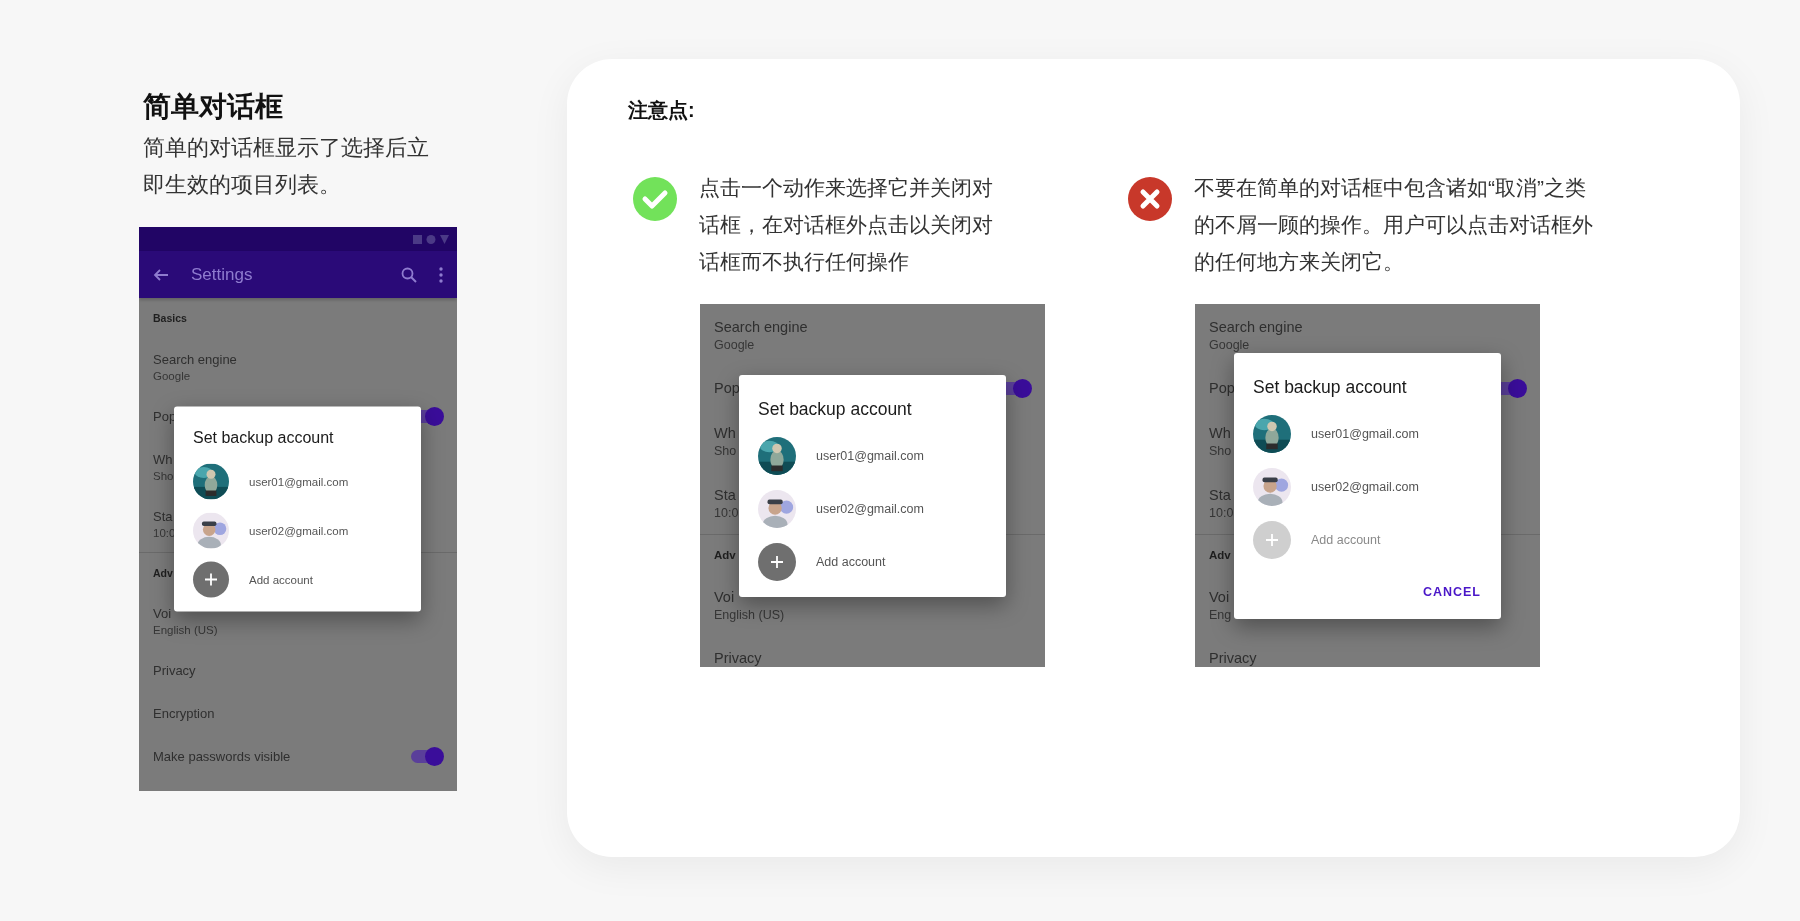 The image size is (1800, 921). Describe the element at coordinates (441, 274) in the screenshot. I see `more-icon` at that location.